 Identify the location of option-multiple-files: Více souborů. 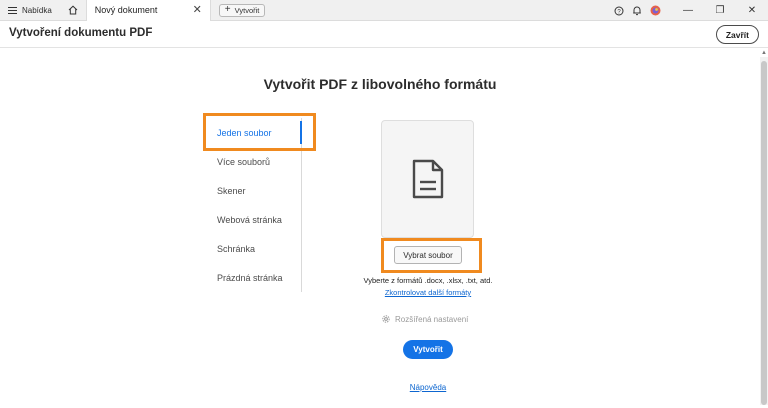
(243, 162).